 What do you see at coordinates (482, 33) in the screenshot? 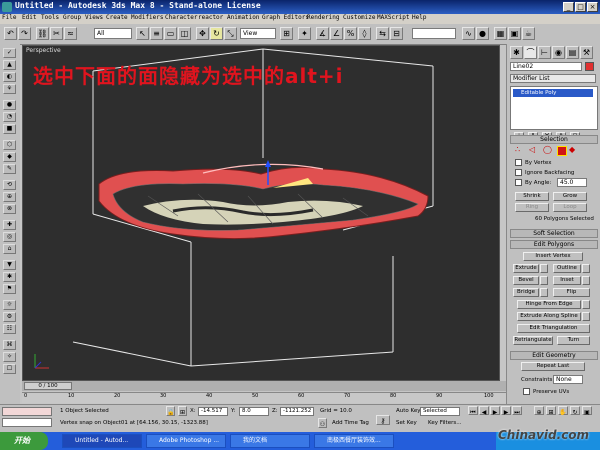
I see `material-editor-icon: ●` at bounding box center [482, 33].